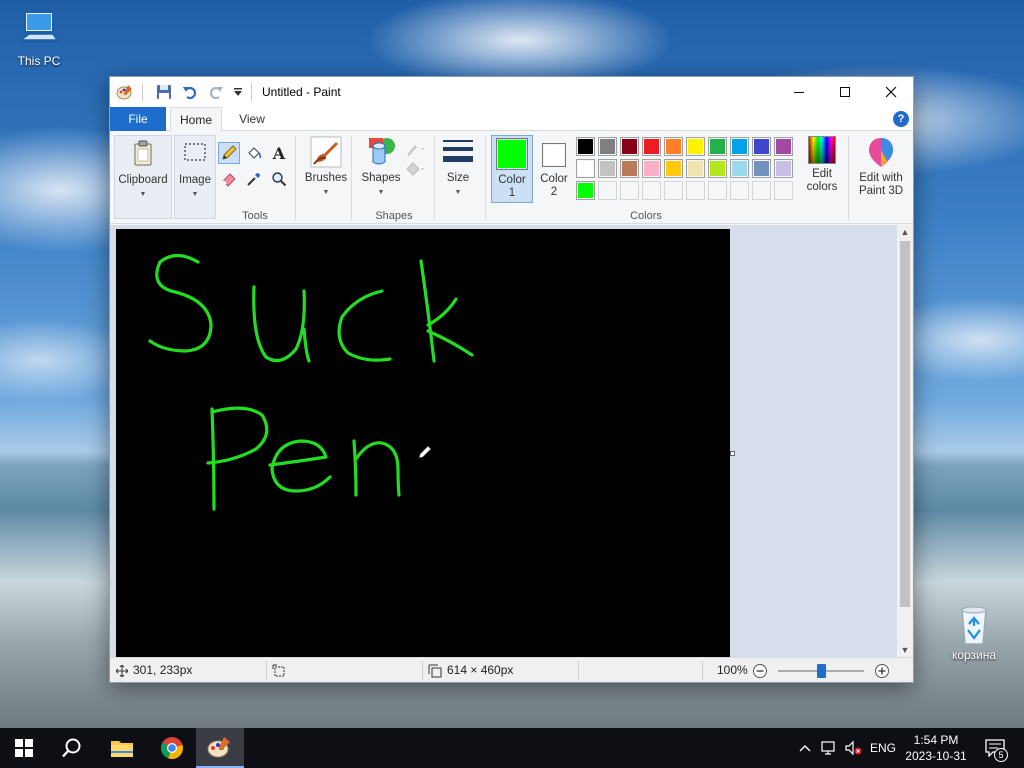 The image size is (1024, 768). I want to click on desktop-icon-recycle-bin: корзина, so click(974, 633).